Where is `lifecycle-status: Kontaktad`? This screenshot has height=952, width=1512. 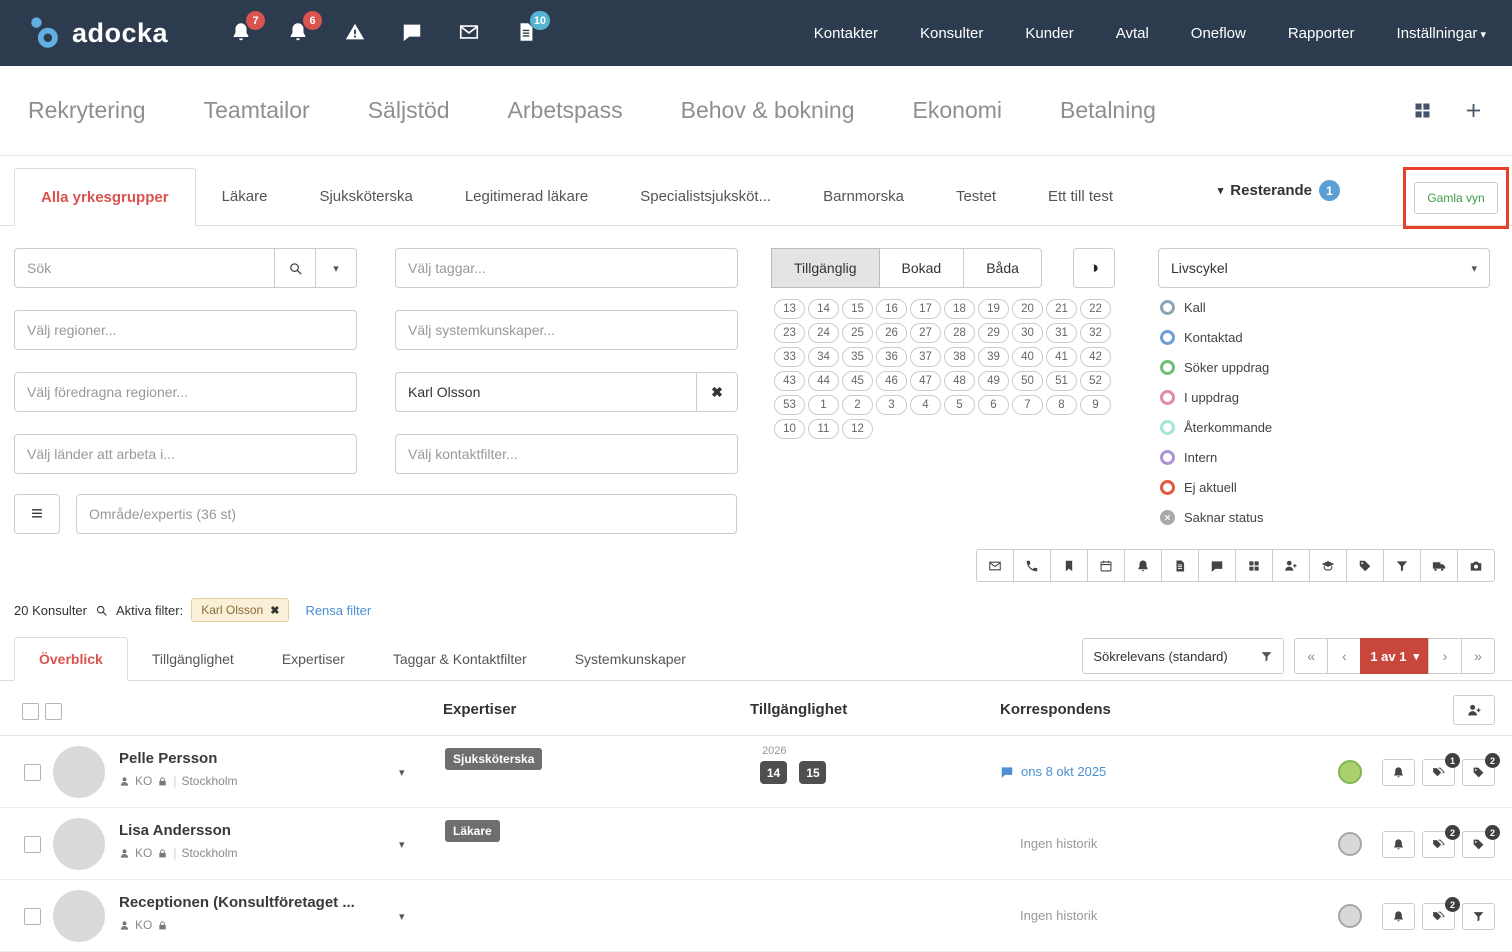 lifecycle-status: Kontaktad is located at coordinates (1216, 337).